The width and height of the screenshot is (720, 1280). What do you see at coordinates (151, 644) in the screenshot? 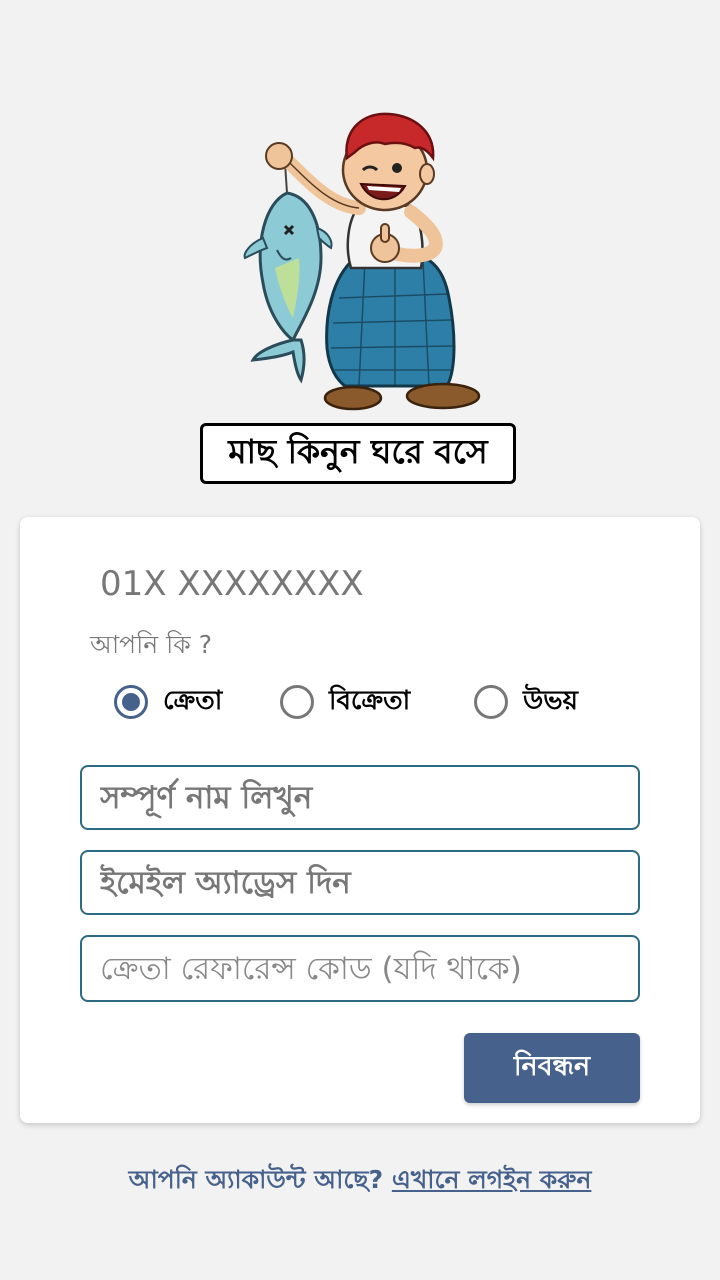
I see `role-question-label: আপনি কি ?` at bounding box center [151, 644].